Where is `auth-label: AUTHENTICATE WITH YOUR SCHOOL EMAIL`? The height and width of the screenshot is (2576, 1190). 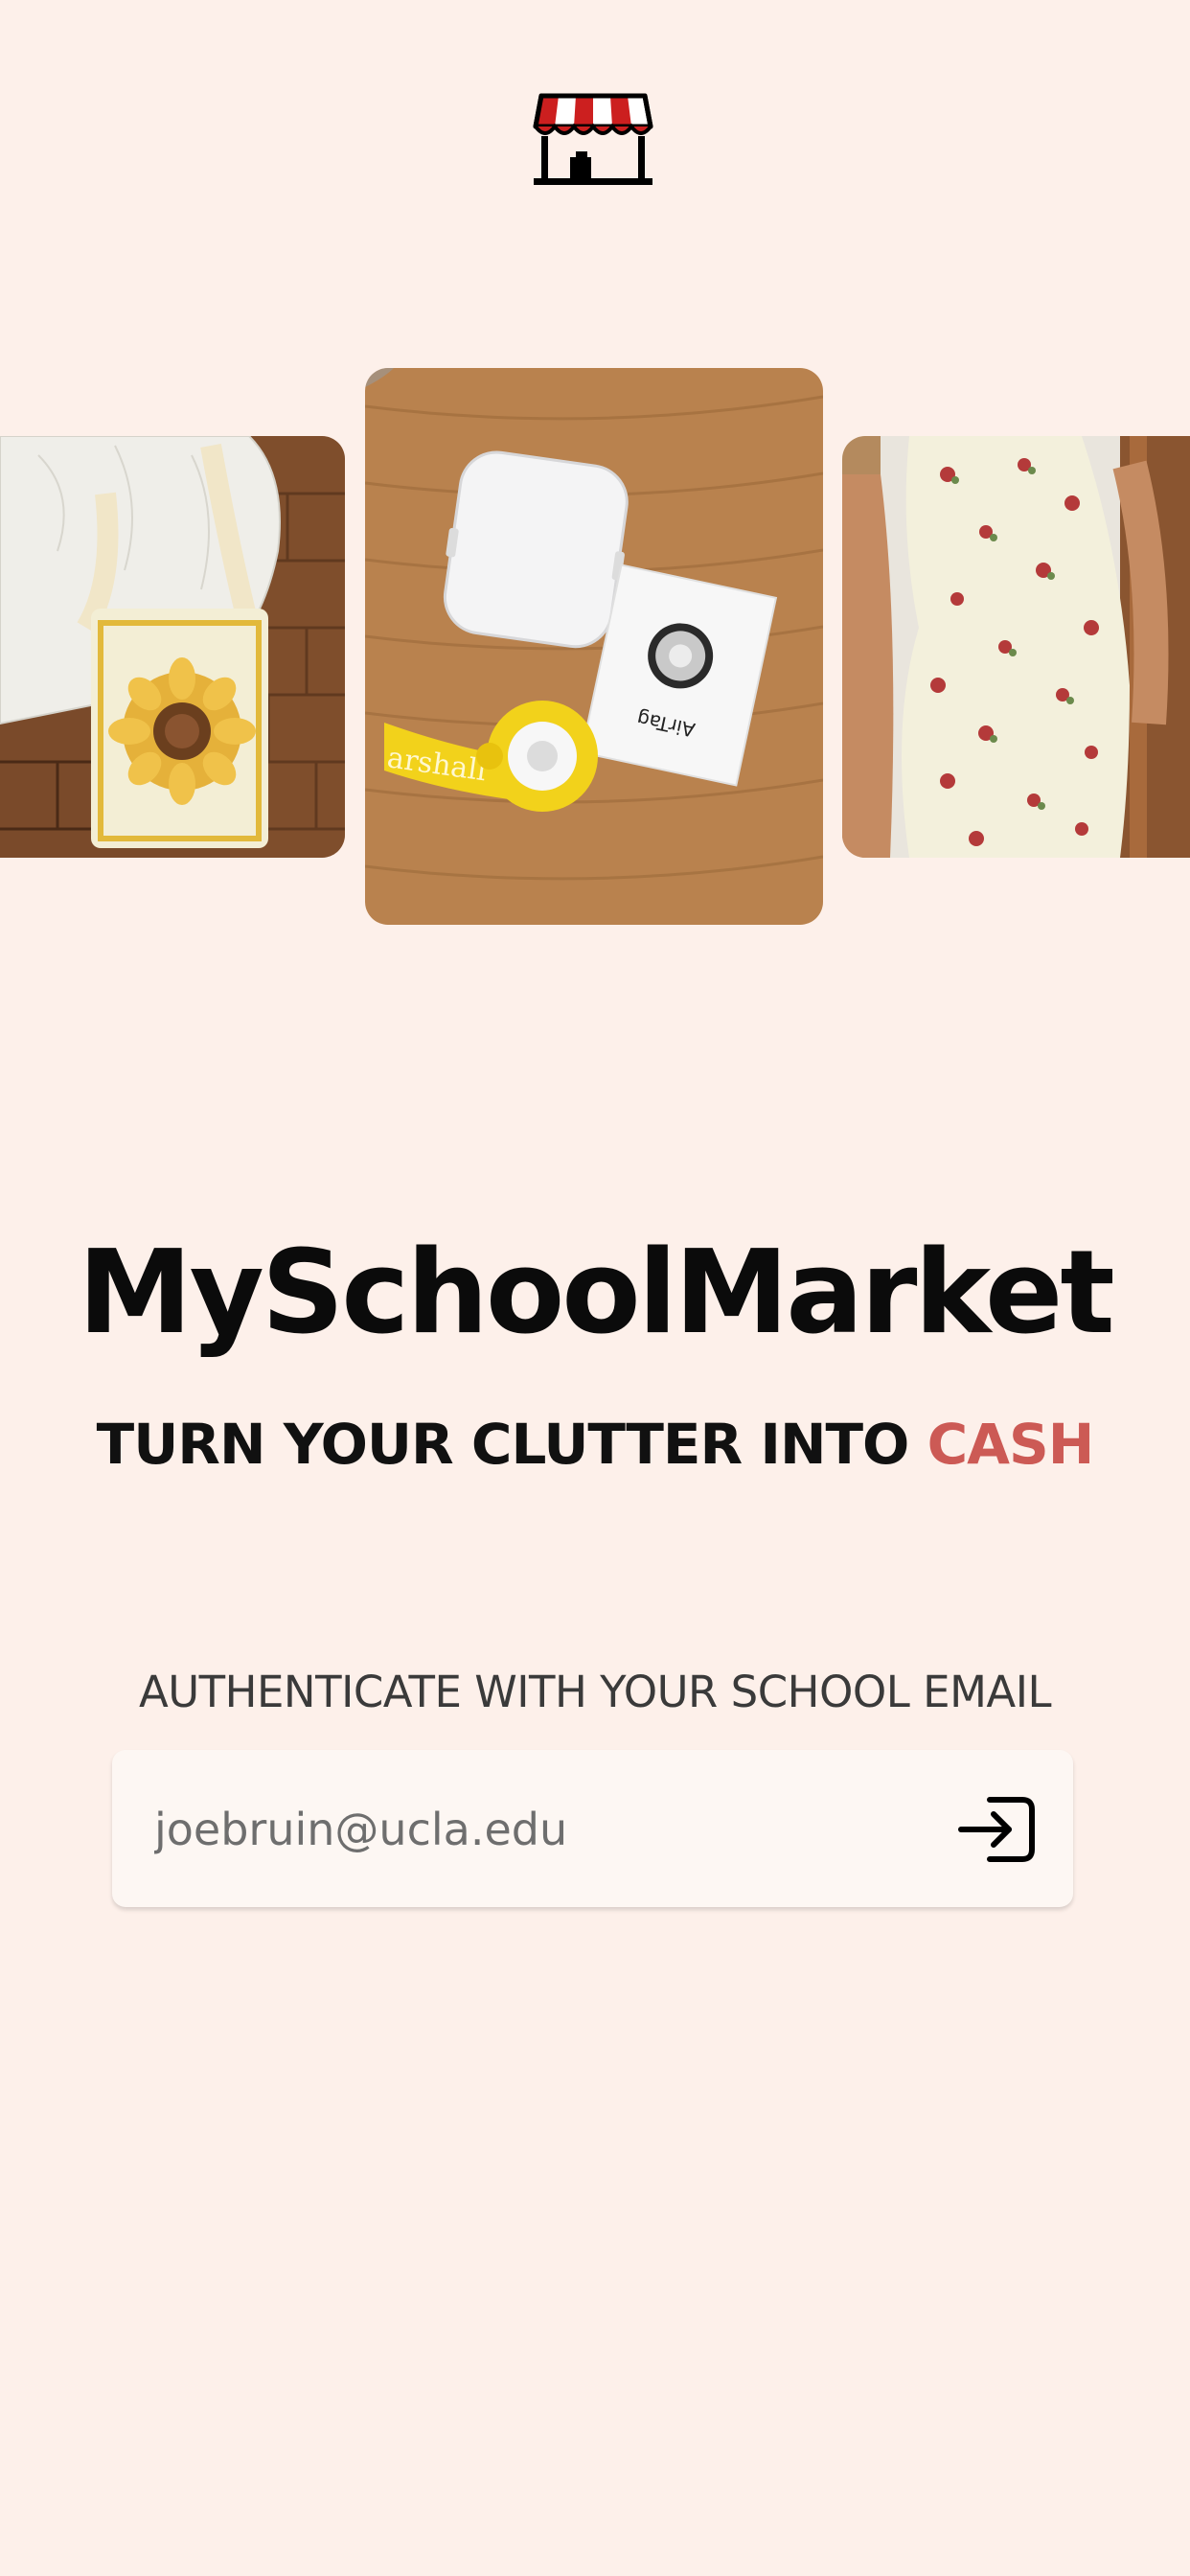 auth-label: AUTHENTICATE WITH YOUR SCHOOL EMAIL is located at coordinates (595, 1692).